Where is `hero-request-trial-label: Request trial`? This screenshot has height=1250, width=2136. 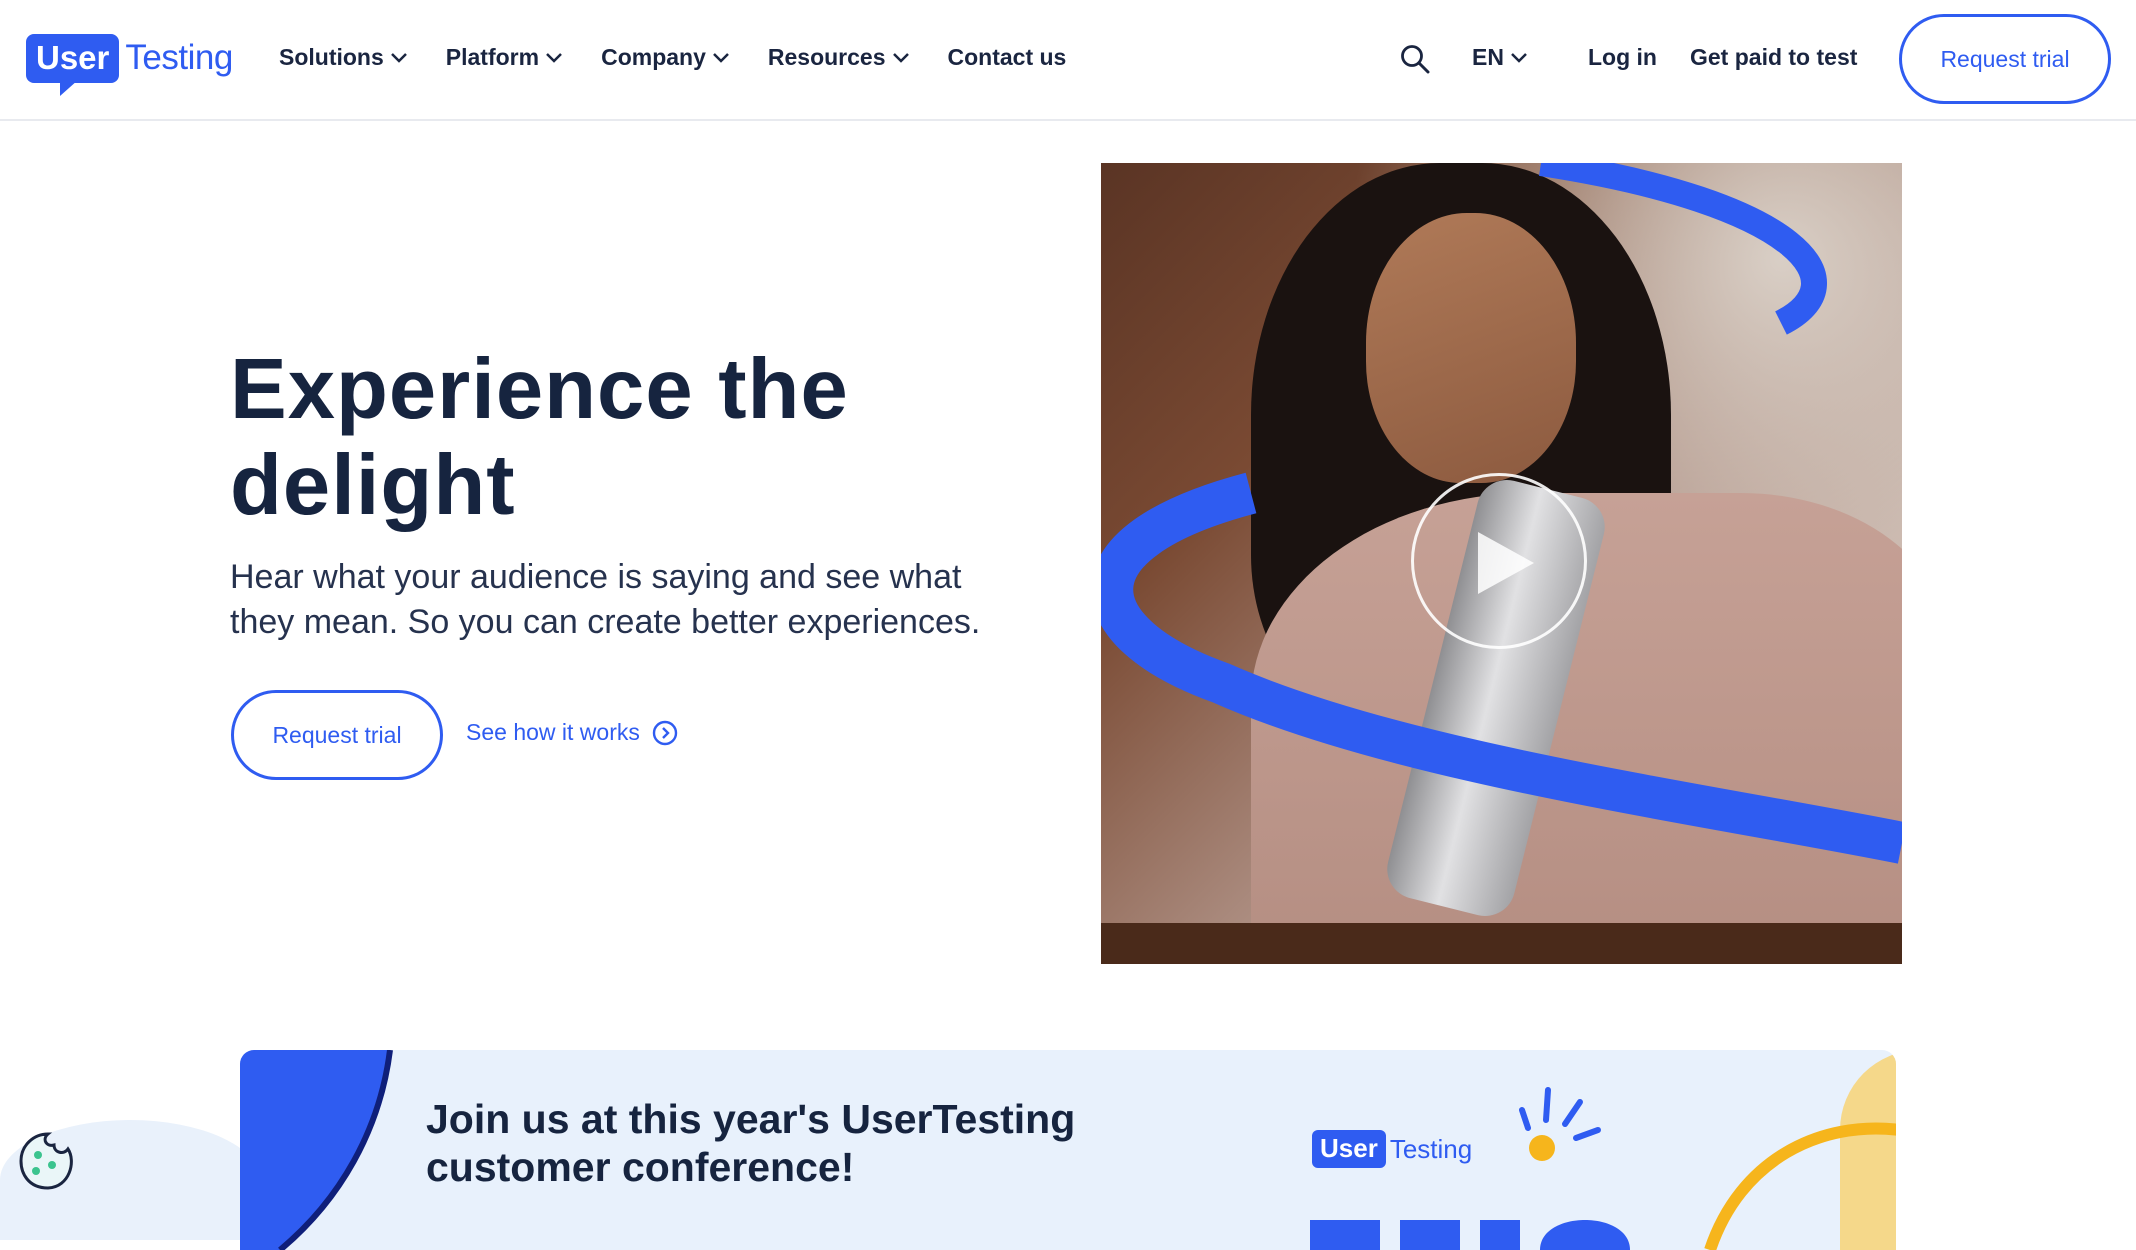 hero-request-trial-label: Request trial is located at coordinates (337, 734).